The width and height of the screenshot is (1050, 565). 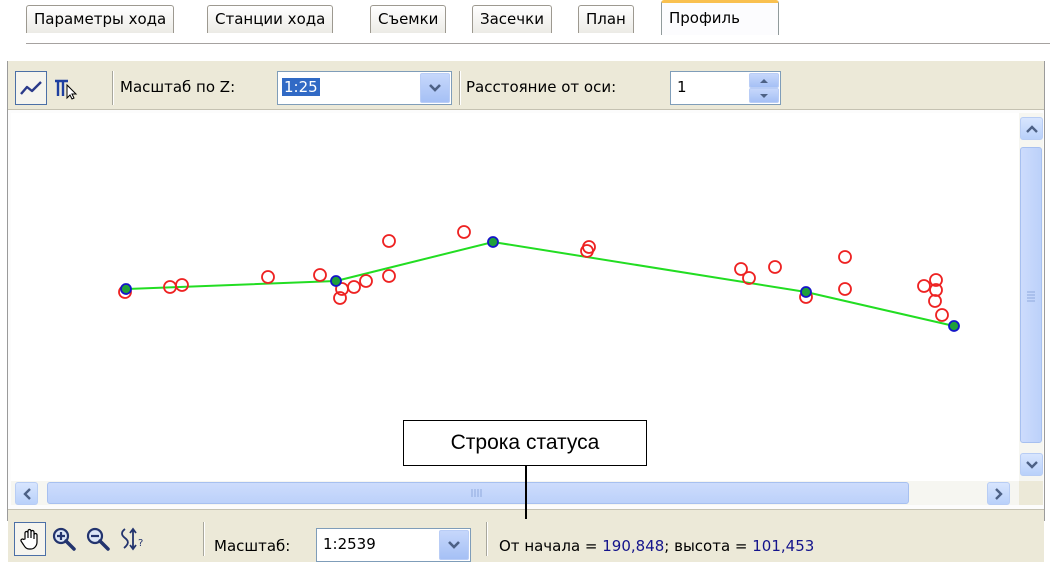 I want to click on spin-down-icon, so click(x=764, y=95).